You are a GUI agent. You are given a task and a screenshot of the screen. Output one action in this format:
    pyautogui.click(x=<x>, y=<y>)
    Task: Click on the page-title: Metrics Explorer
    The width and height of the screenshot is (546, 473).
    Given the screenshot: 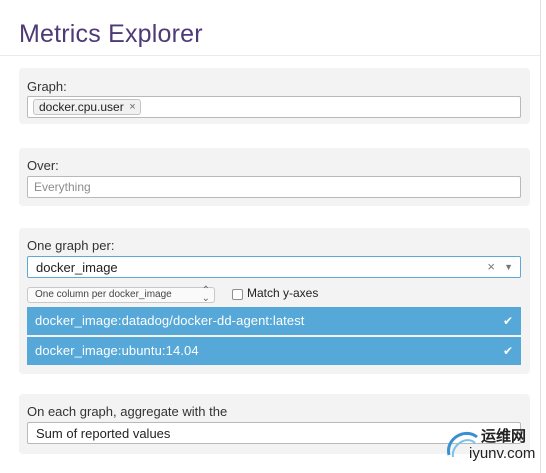 What is the action you would take?
    pyautogui.click(x=111, y=34)
    